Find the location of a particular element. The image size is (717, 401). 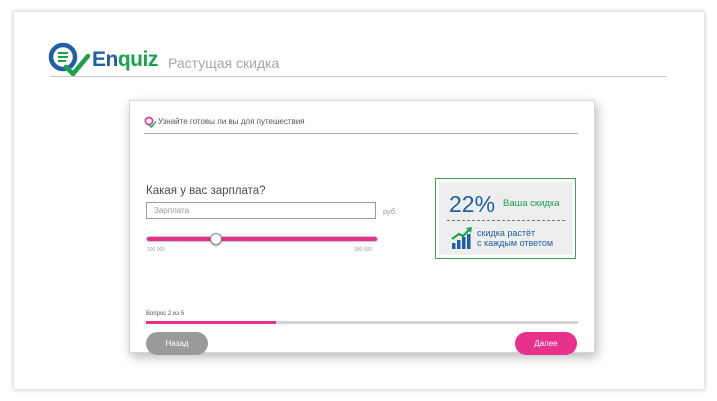

card-title: Узнайте готовы ли вы для путешествия is located at coordinates (231, 121).